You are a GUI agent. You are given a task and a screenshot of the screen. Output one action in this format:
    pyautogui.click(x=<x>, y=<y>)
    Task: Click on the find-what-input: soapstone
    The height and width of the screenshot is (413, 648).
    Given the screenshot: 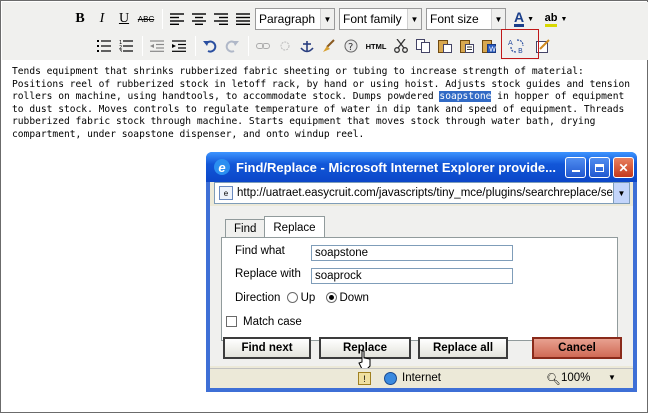 What is the action you would take?
    pyautogui.click(x=412, y=253)
    